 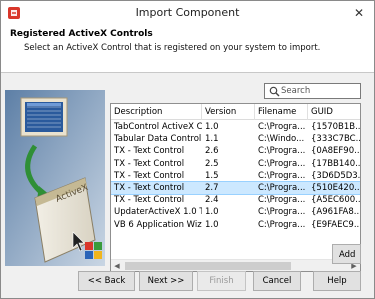 I want to click on search-input, so click(x=320, y=91).